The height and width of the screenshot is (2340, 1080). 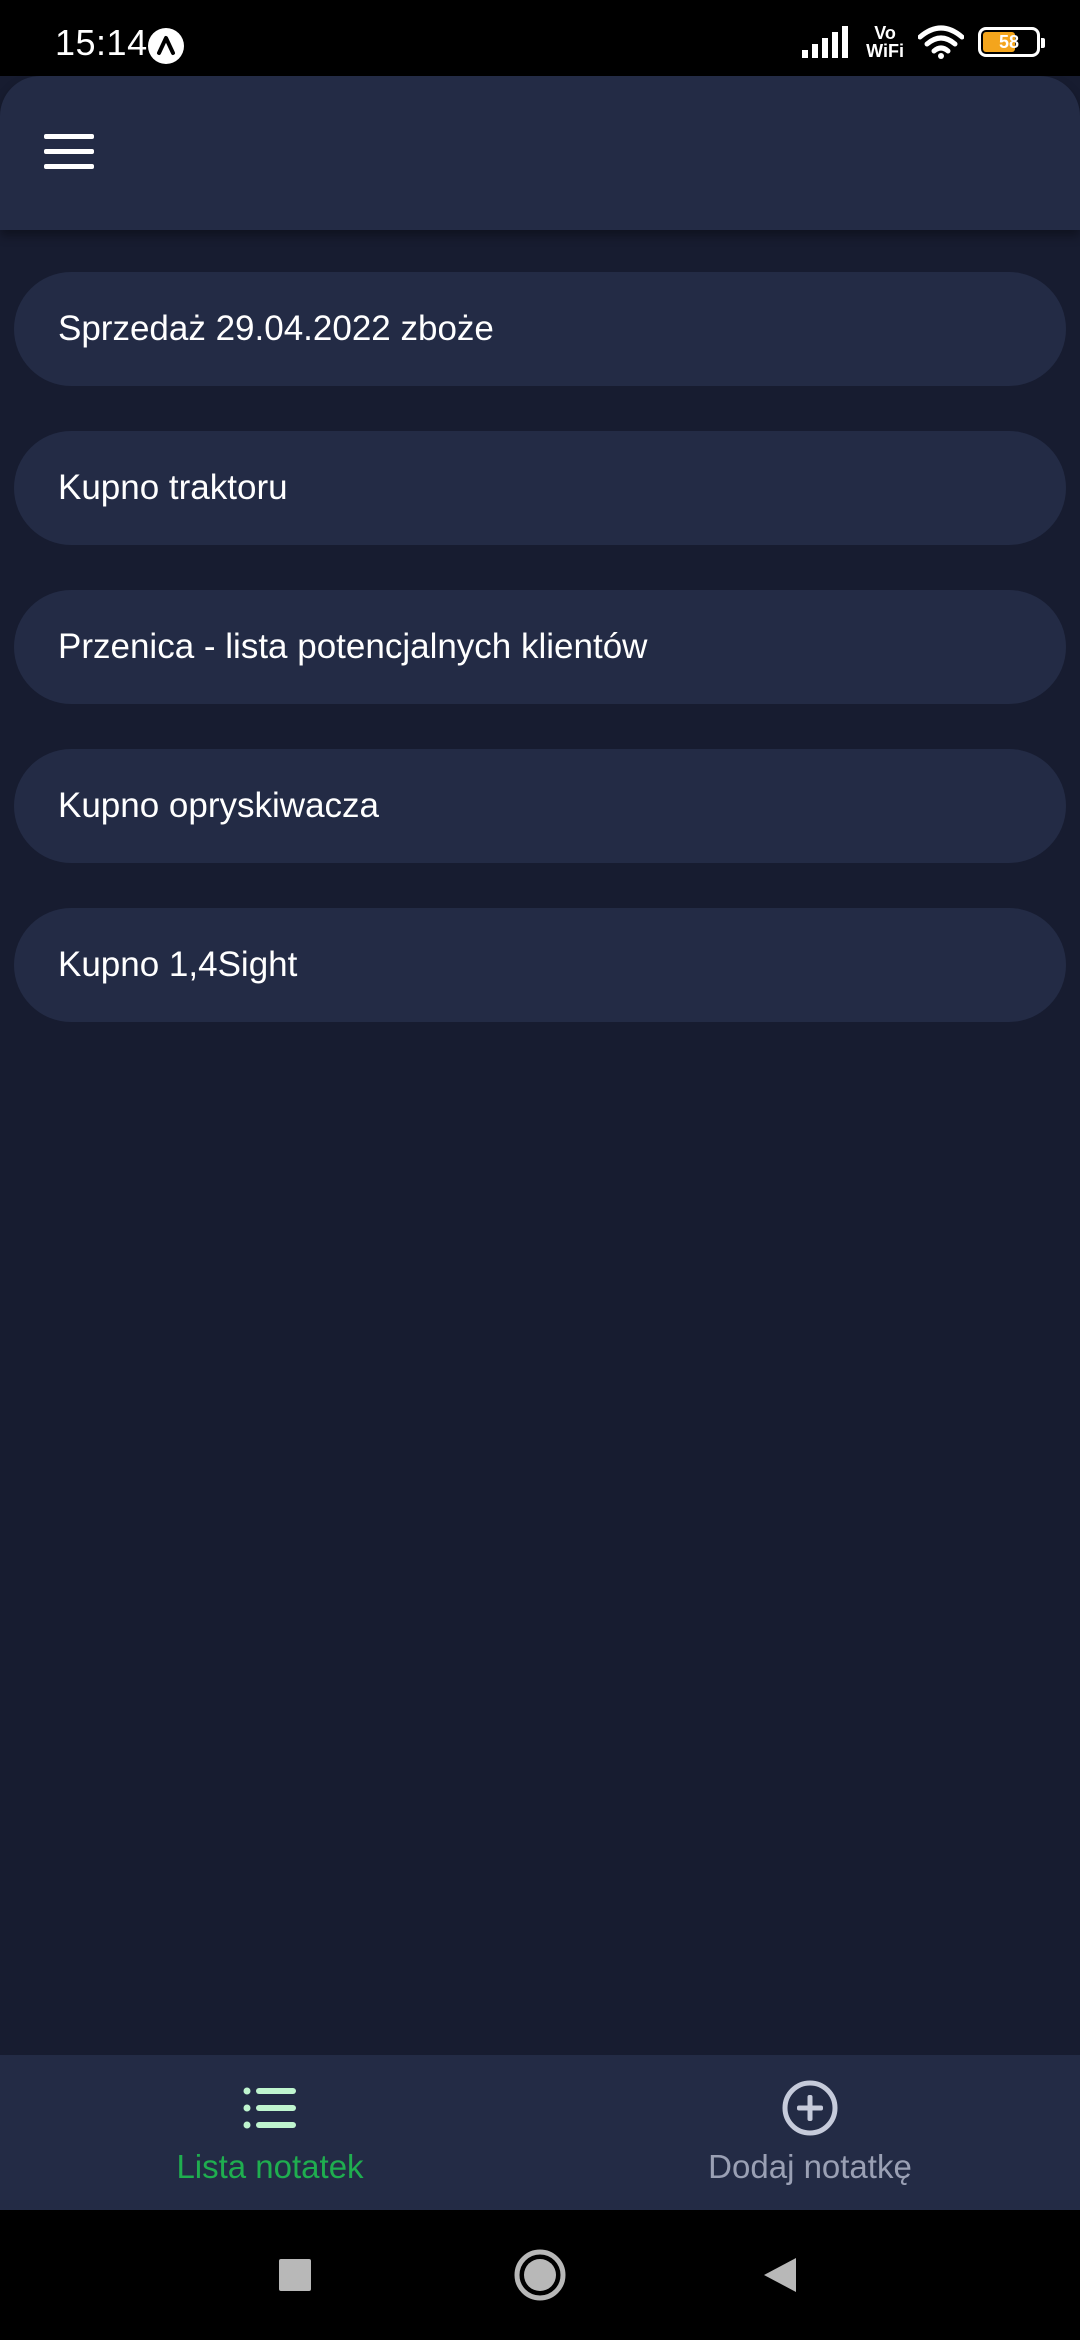 I want to click on list-icon, so click(x=270, y=2108).